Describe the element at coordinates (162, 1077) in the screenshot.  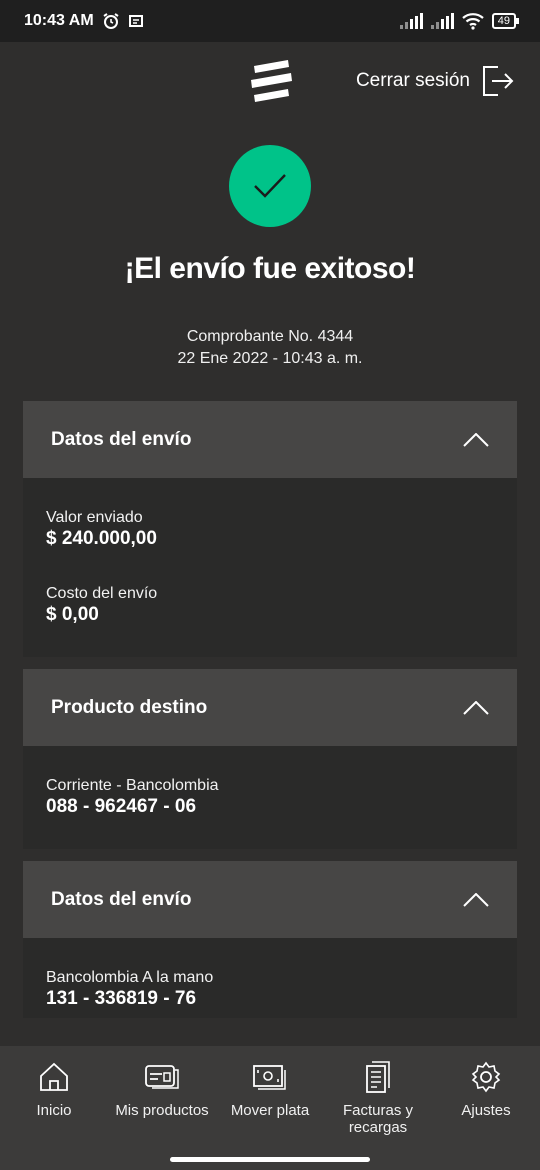
I see `card-icon` at that location.